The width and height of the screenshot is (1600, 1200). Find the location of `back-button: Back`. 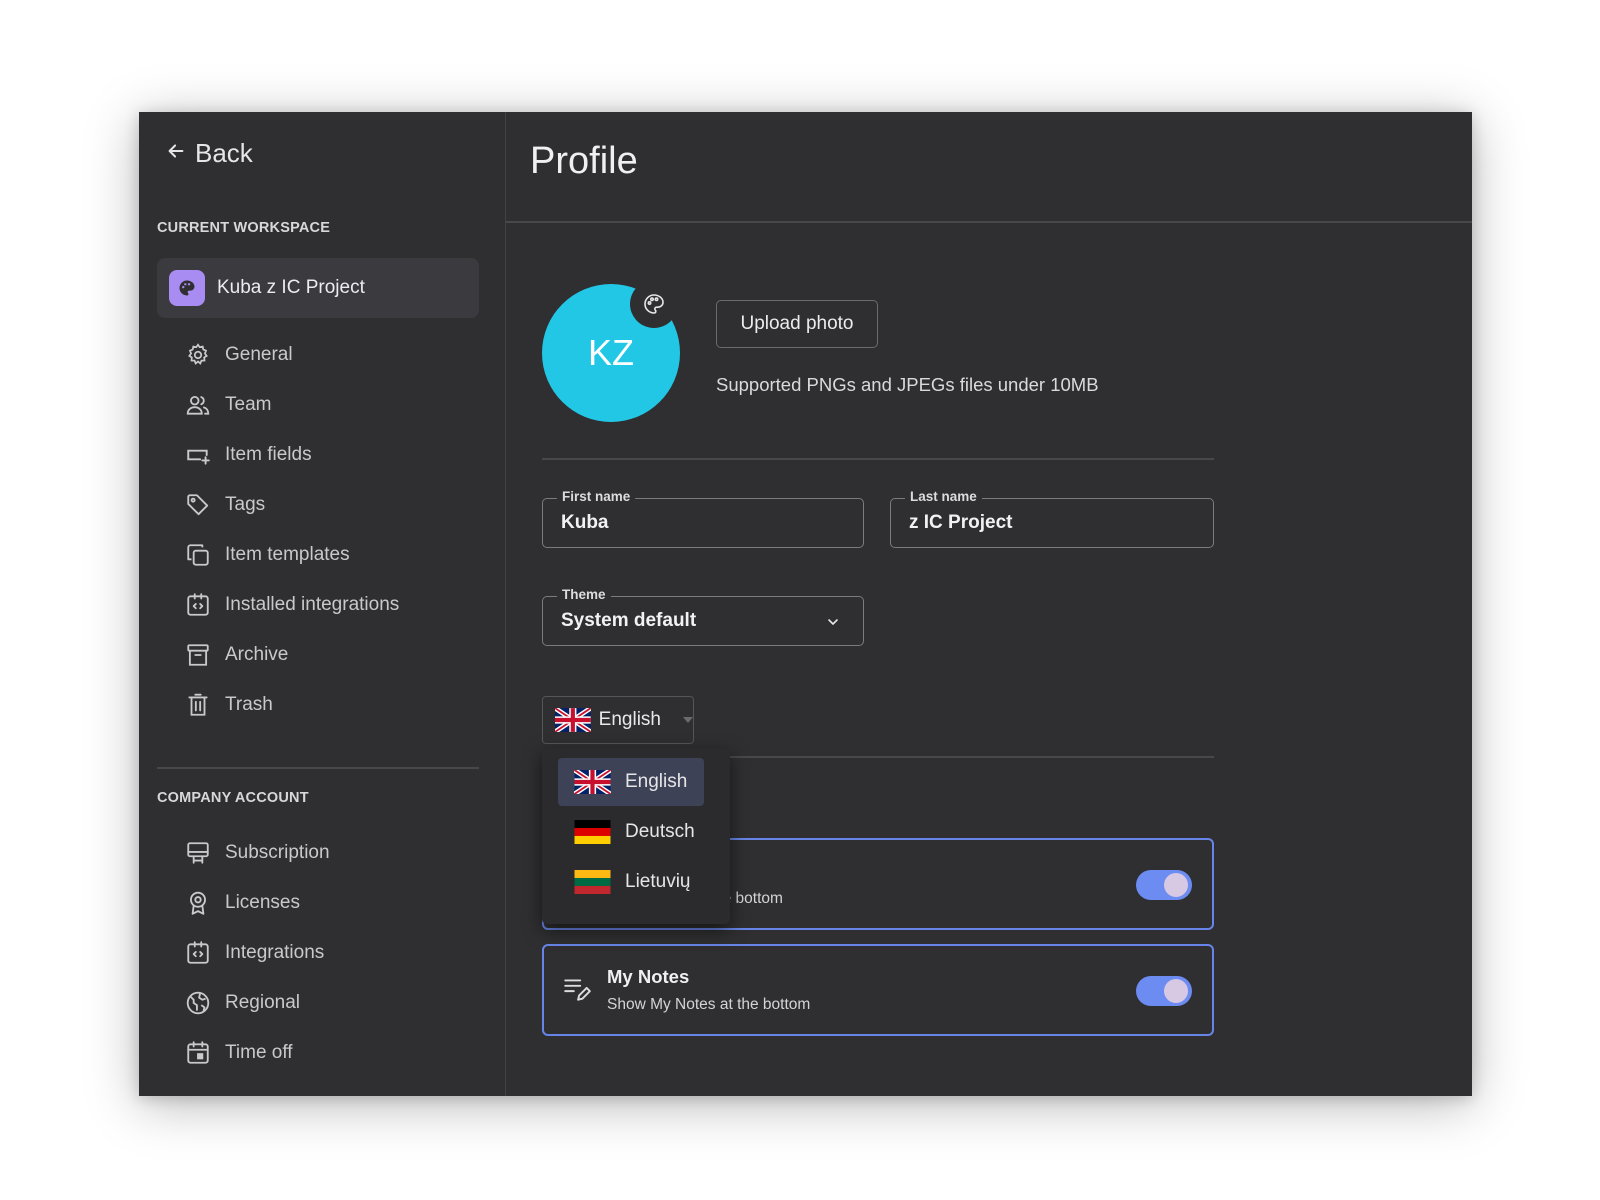

back-button: Back is located at coordinates (209, 153).